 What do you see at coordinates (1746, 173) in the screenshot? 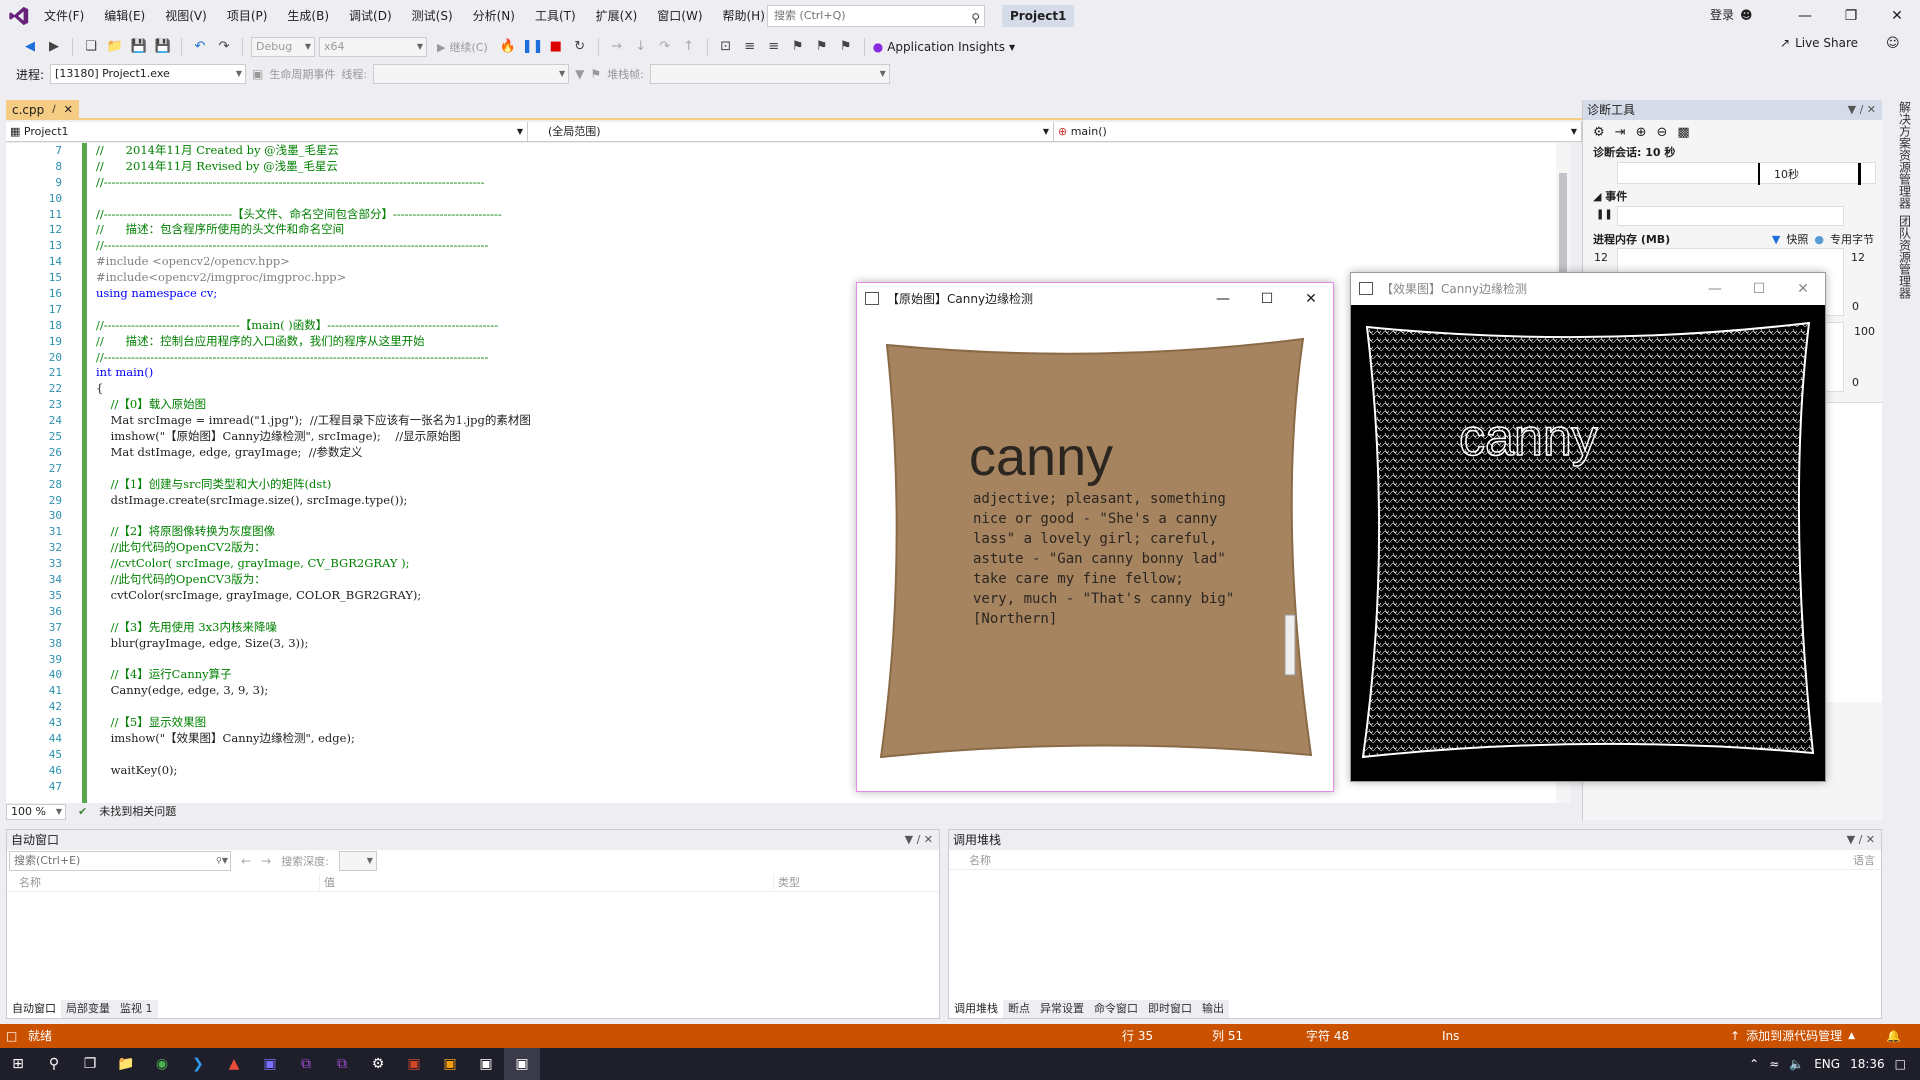
I see `timeline-ruler: 10秒` at bounding box center [1746, 173].